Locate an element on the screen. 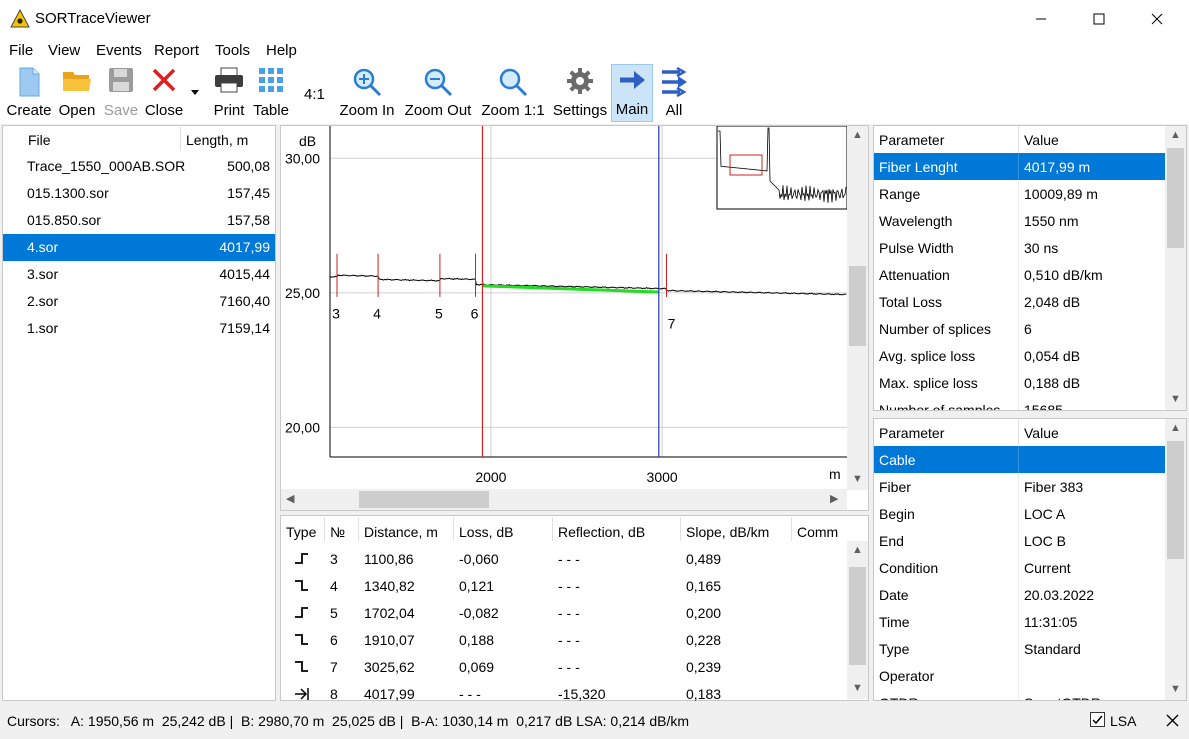 The image size is (1189, 739). event-row: 3 1100,86 -0,060 - - - 0,489 is located at coordinates (564, 559).